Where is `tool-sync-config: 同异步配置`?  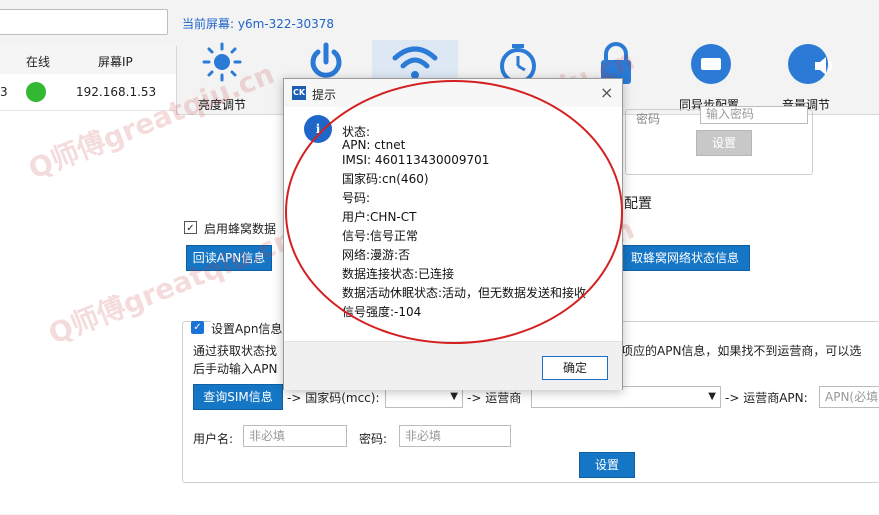
tool-sync-config: 同异步配置 is located at coordinates (709, 76).